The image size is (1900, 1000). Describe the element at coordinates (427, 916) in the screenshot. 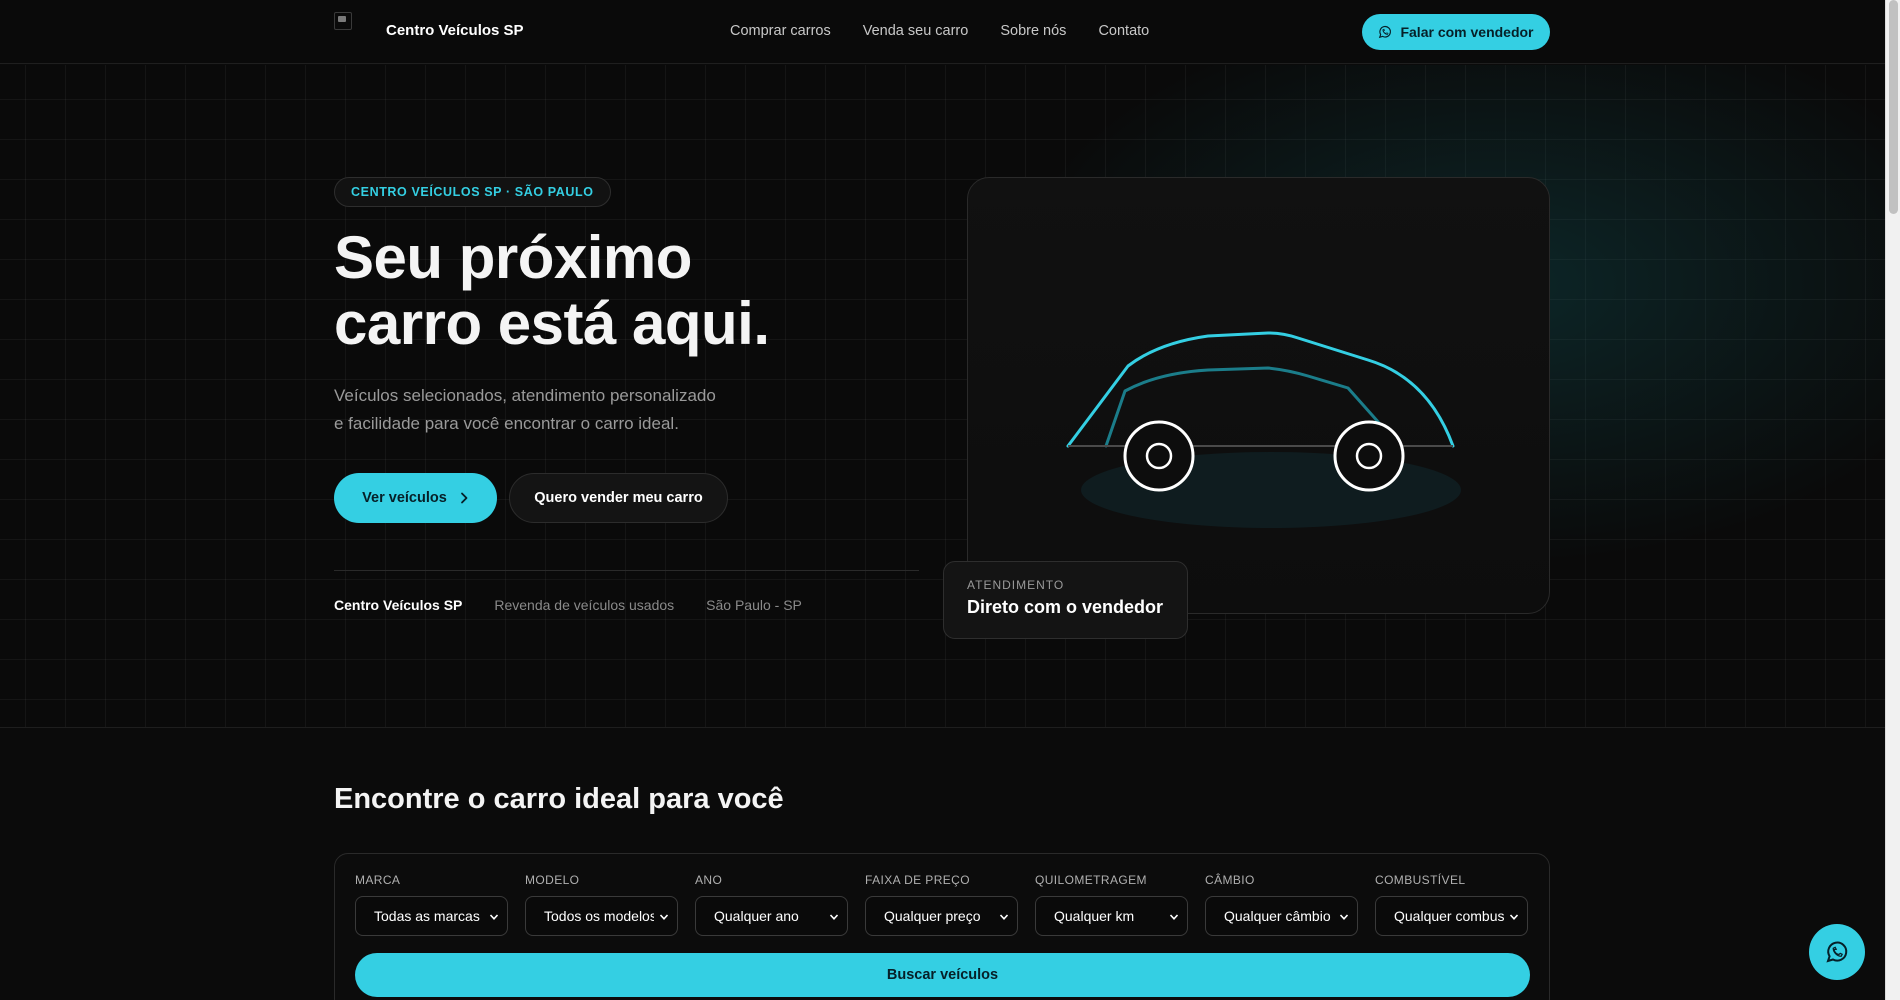

I see `brand-select-value: Todas as marcas` at that location.